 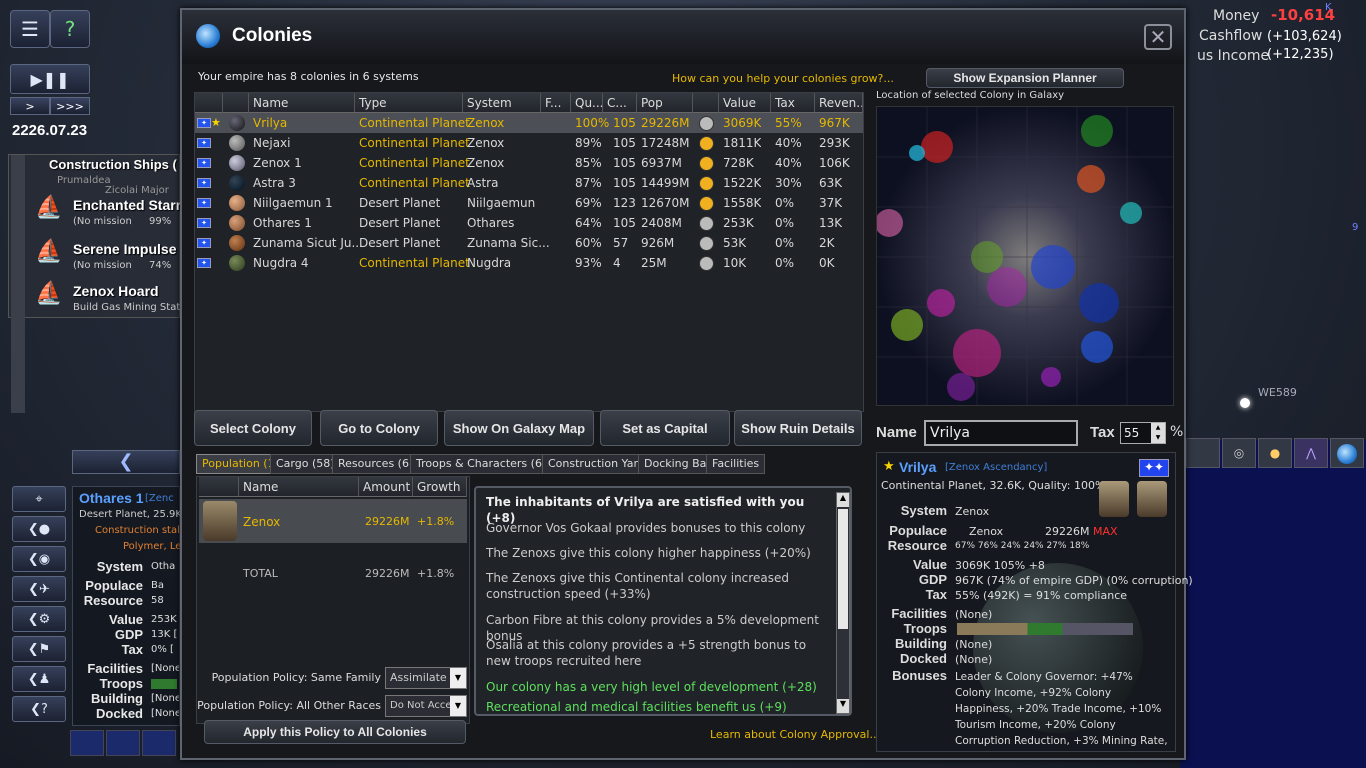 I want to click on show-on-galaxy-map-button: Show On Galaxy Map, so click(x=519, y=428).